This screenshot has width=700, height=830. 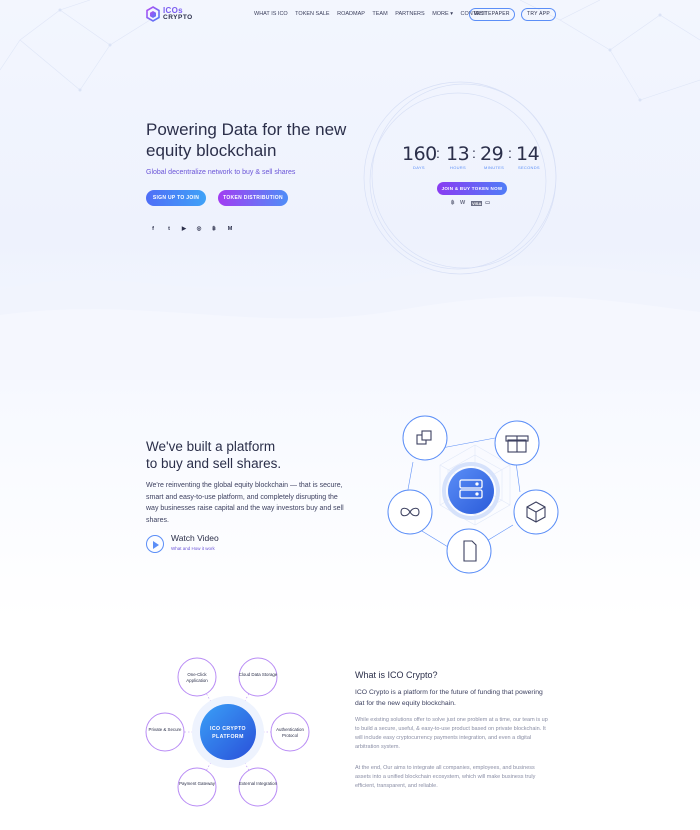 I want to click on sign-up-button: SIGN UP TO JOIN, so click(x=176, y=198).